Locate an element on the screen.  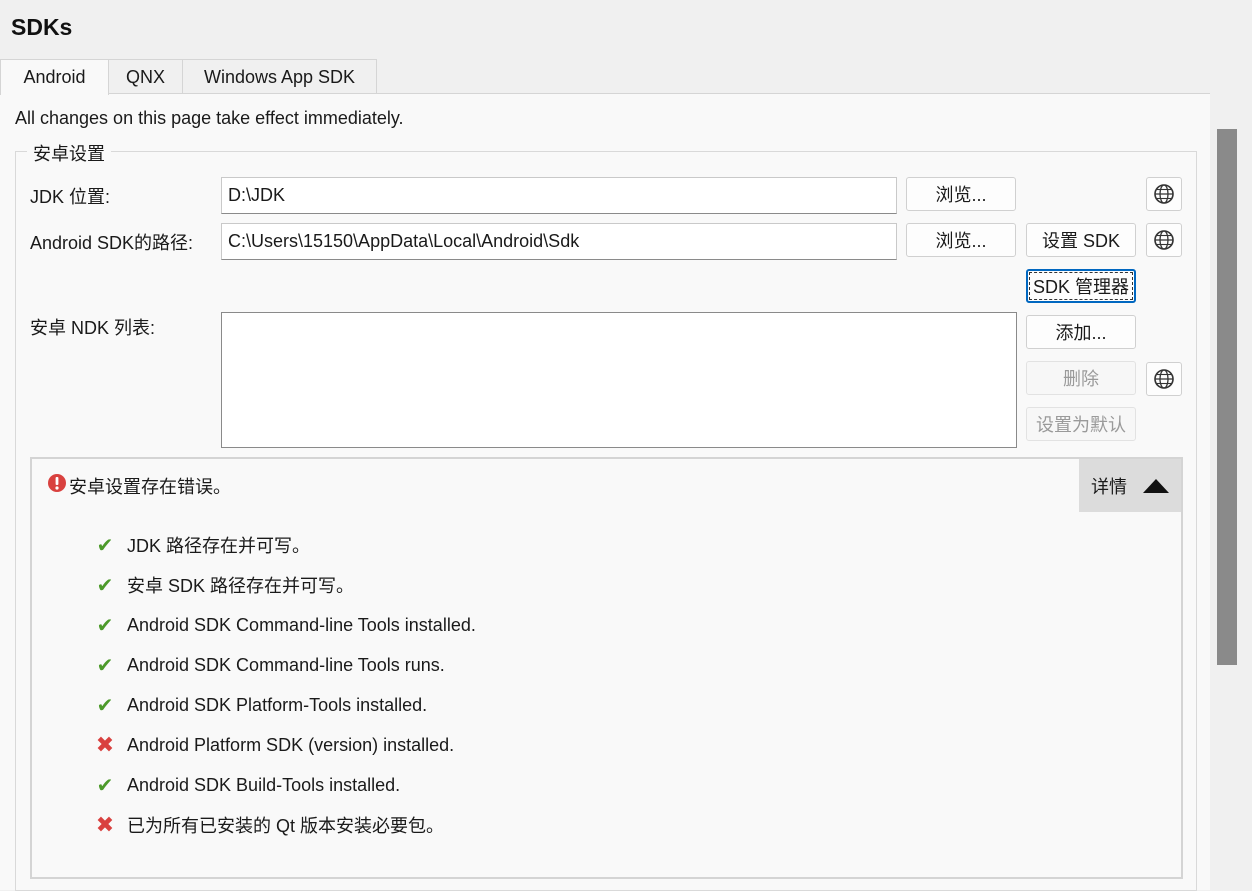
jdk-location-field: D:\JDK is located at coordinates (559, 195).